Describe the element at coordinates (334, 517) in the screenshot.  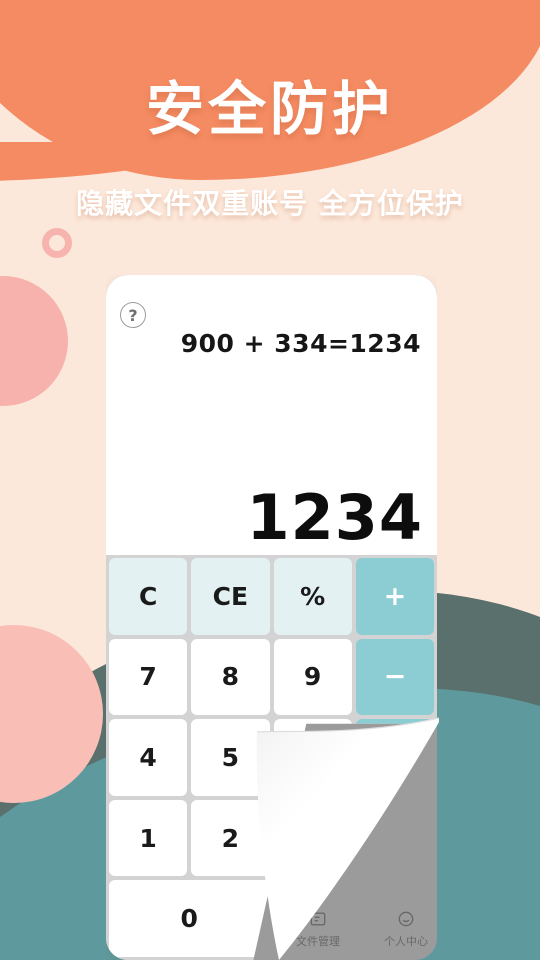
I see `calculator-result: 1234` at that location.